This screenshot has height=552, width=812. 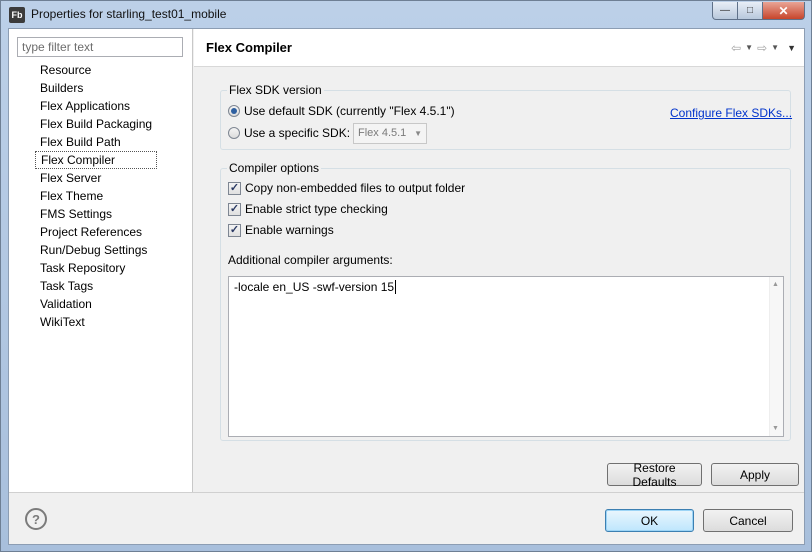 What do you see at coordinates (355, 188) in the screenshot?
I see `copy-non-embedded-label: Copy non-embedded files to output folder` at bounding box center [355, 188].